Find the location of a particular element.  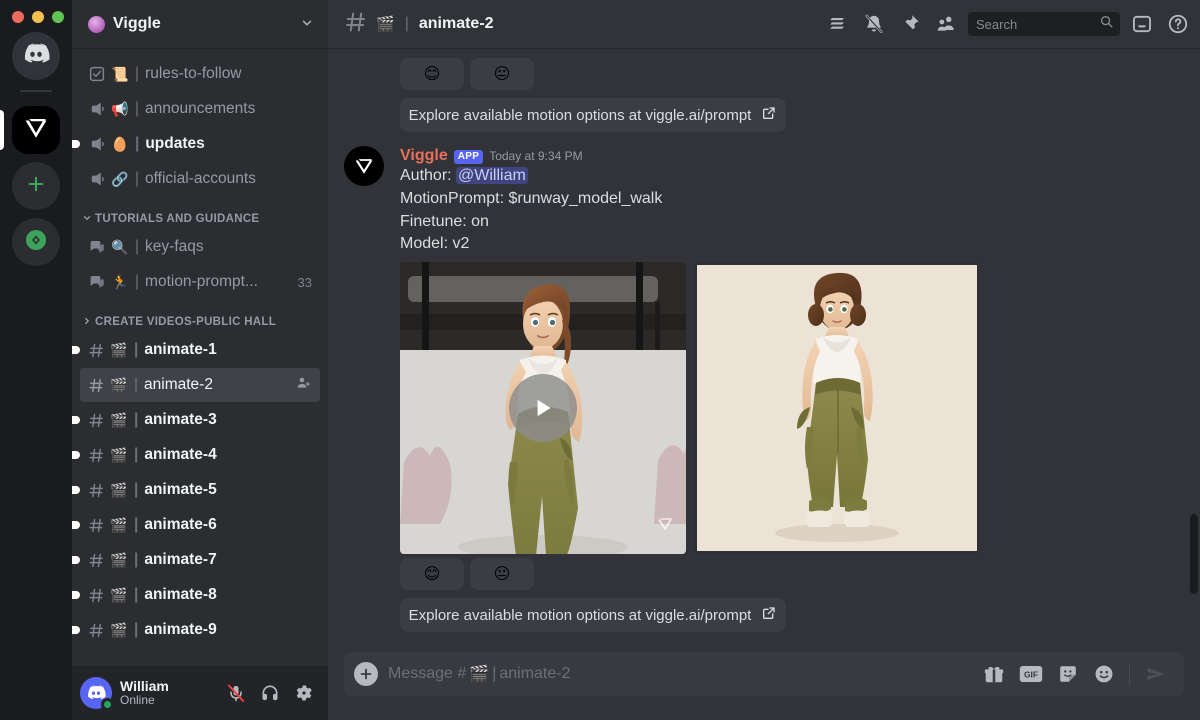

create-invite-icon is located at coordinates (304, 385).